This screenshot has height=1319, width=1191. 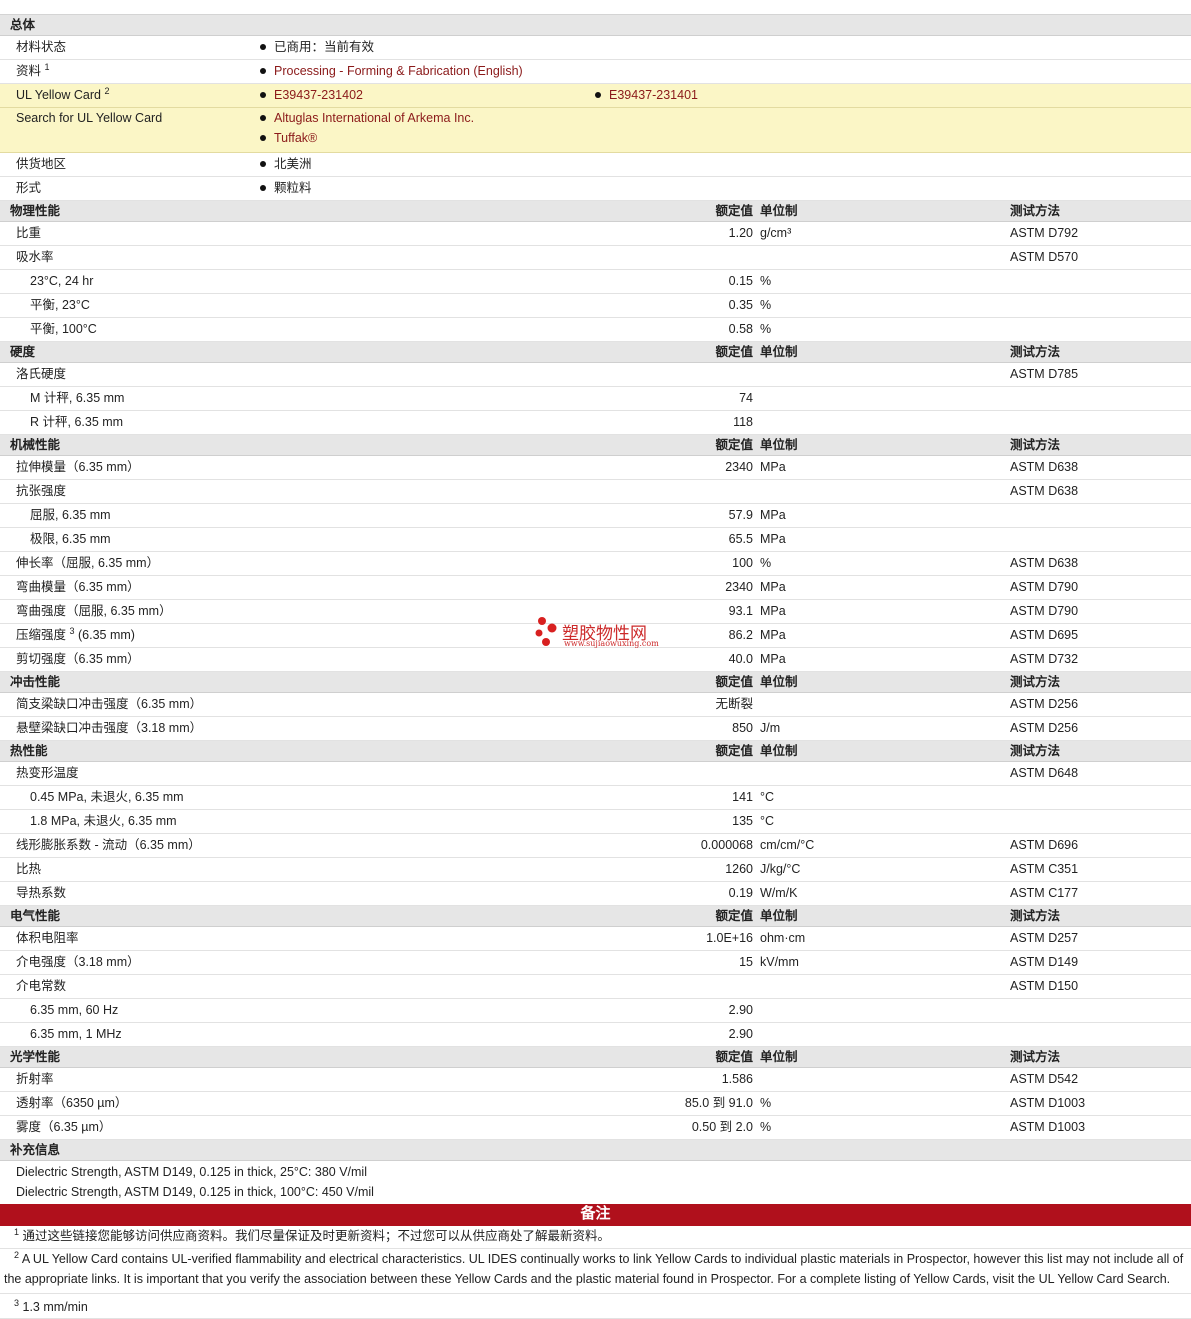 What do you see at coordinates (595, 774) in the screenshot?
I see `property-row: 热变形温度 ASTM D648` at bounding box center [595, 774].